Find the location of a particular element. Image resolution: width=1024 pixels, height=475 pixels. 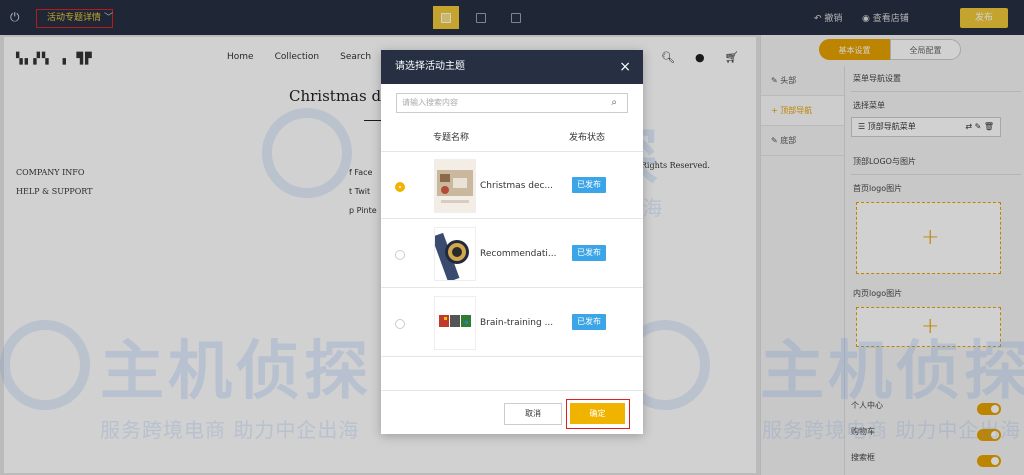

search-icon: ⌕ is located at coordinates (614, 103).